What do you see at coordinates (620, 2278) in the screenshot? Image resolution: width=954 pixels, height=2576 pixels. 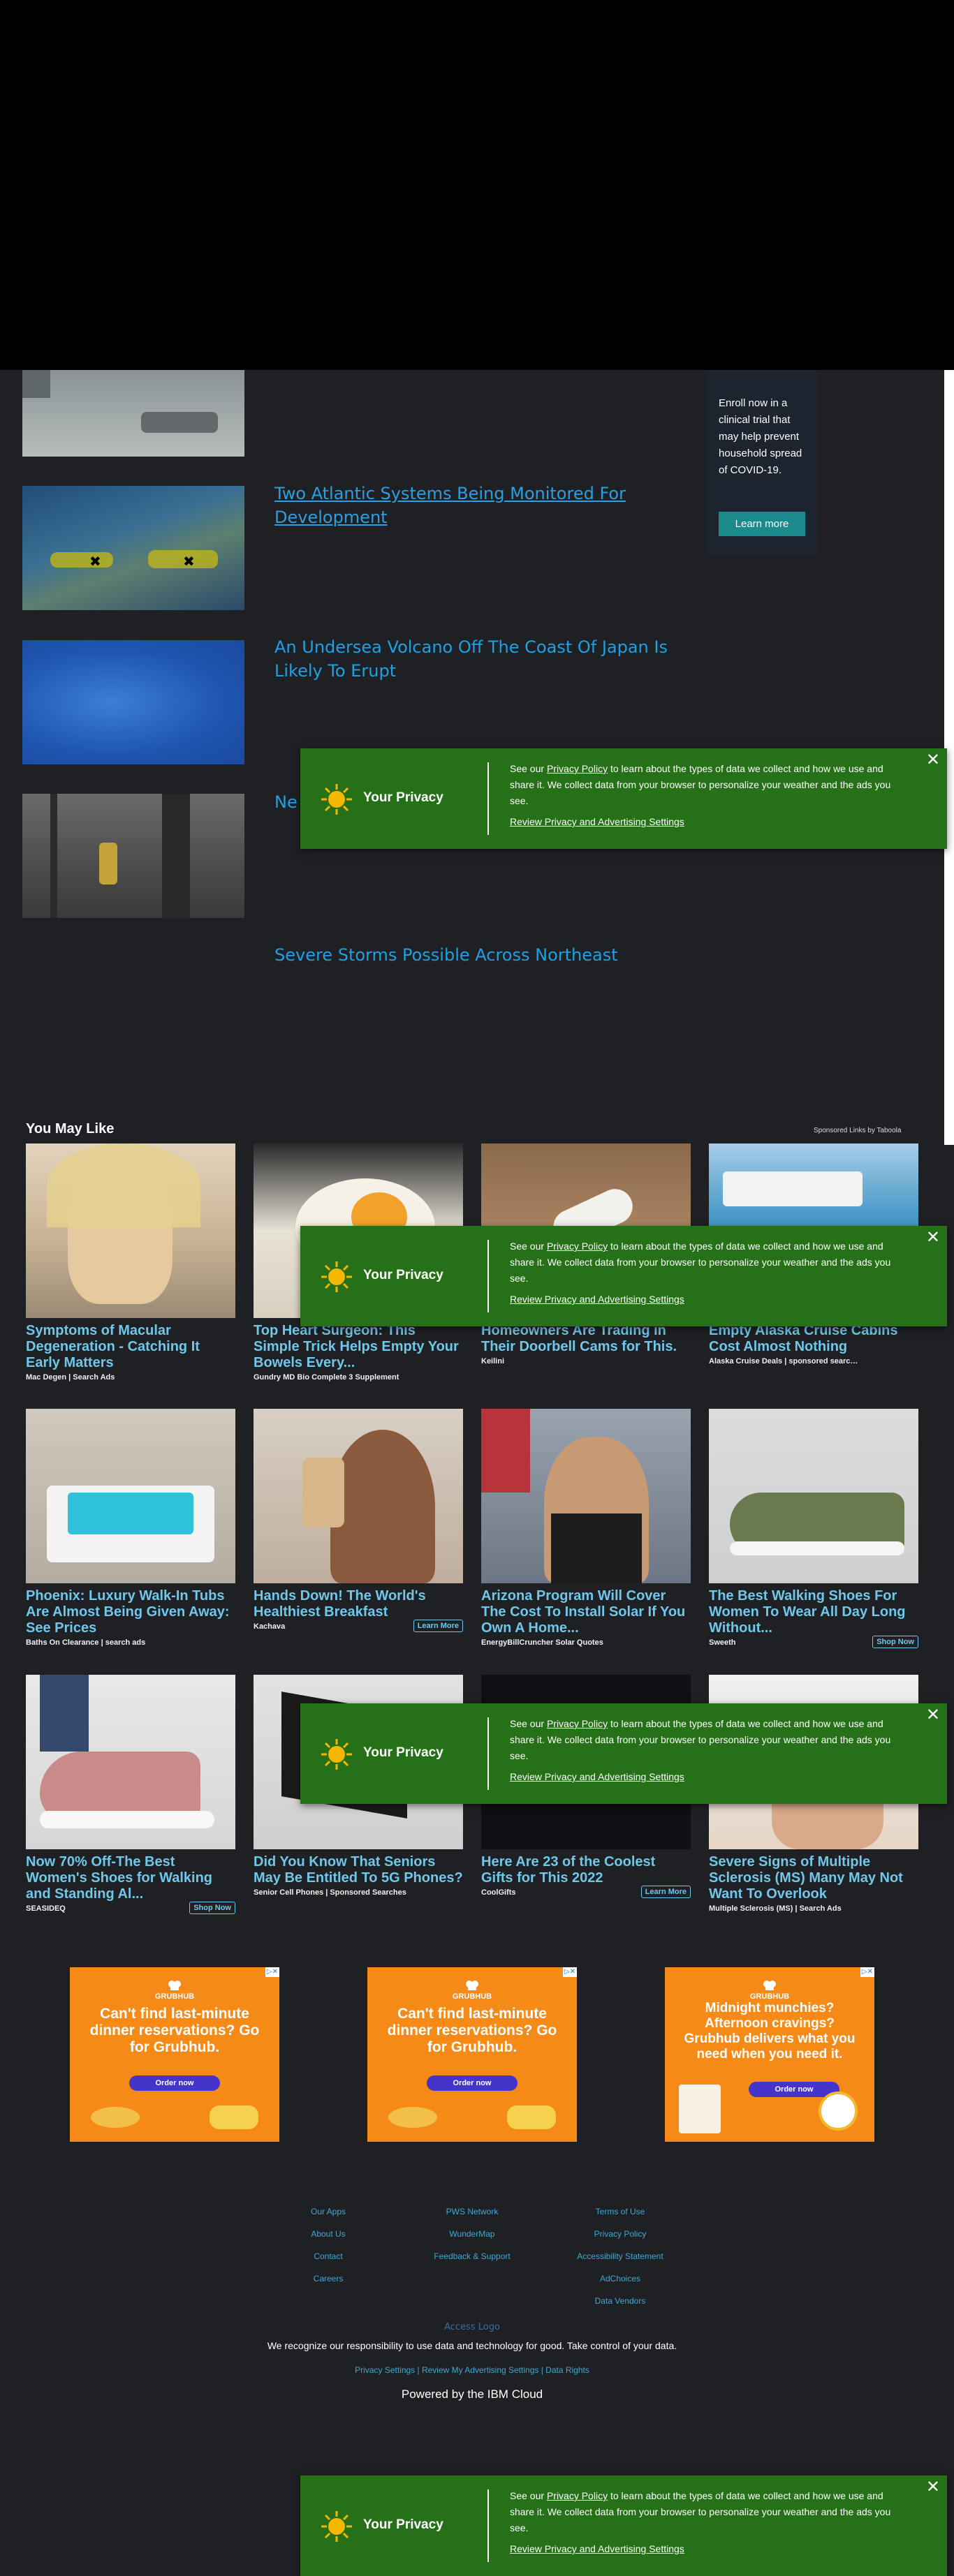 I see `footer-link: AdChoices` at bounding box center [620, 2278].